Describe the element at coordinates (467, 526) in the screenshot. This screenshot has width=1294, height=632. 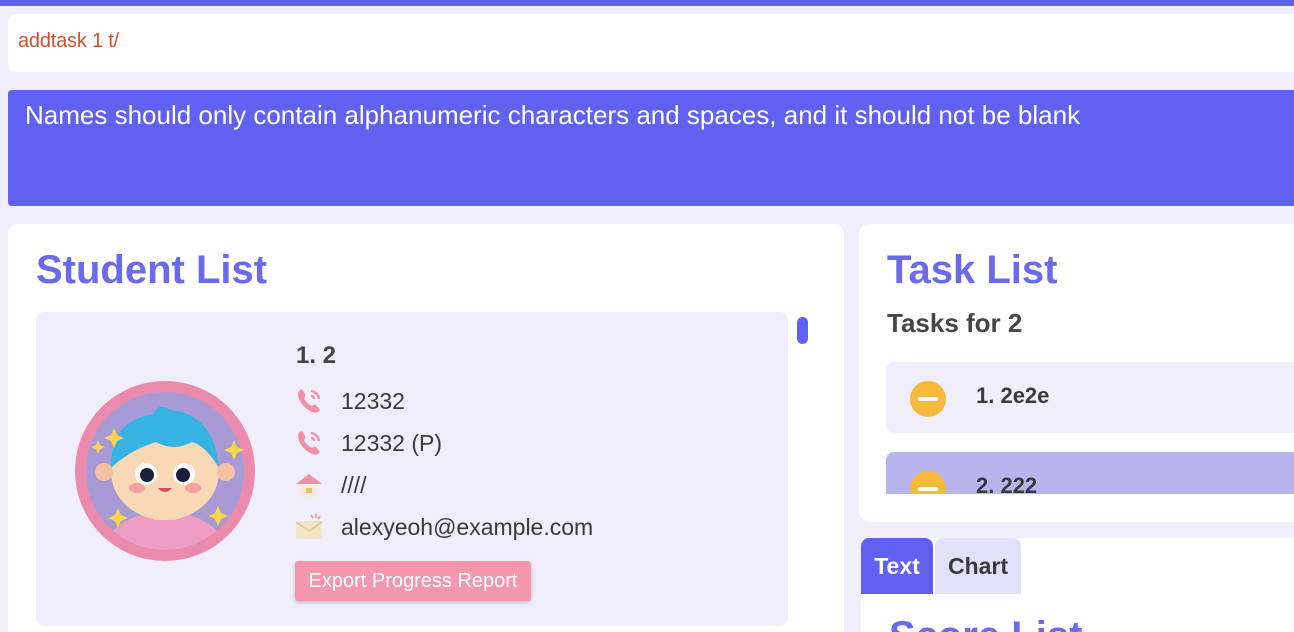
I see `student-email: alexyeoh@example.com` at that location.